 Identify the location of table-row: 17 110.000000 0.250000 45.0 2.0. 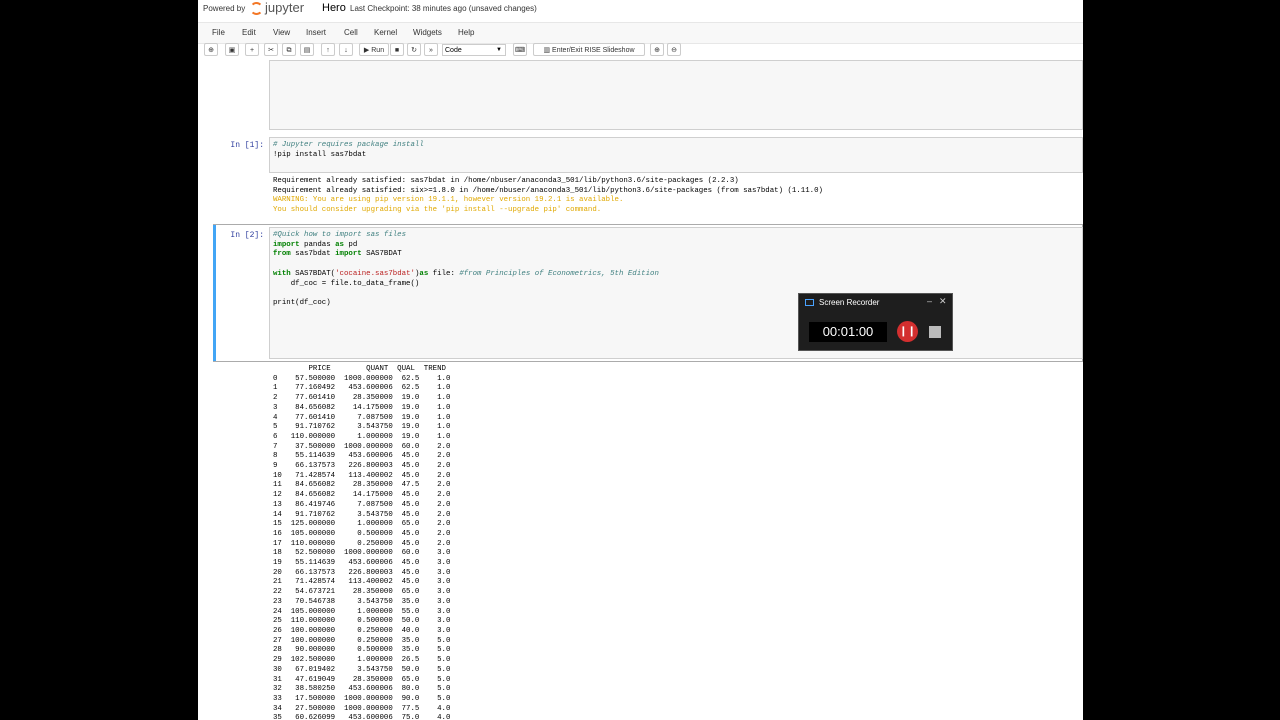
(362, 543).